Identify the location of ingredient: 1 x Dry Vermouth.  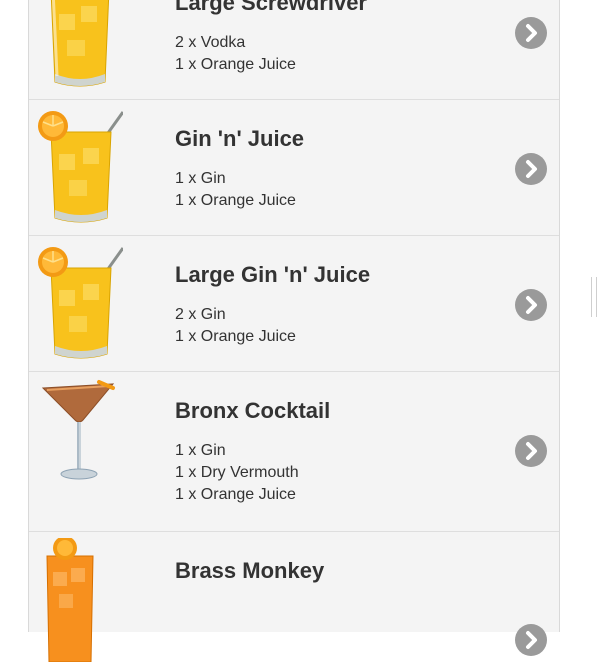
(237, 472).